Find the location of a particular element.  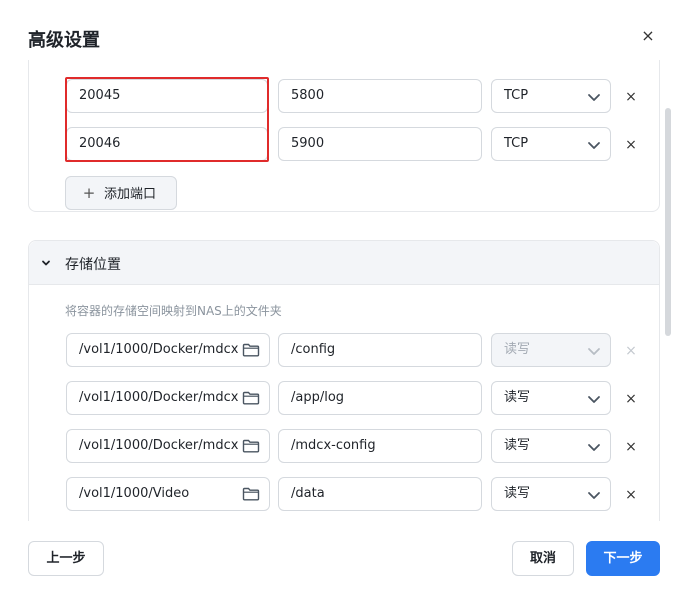

container-path-input: /data is located at coordinates (380, 494).